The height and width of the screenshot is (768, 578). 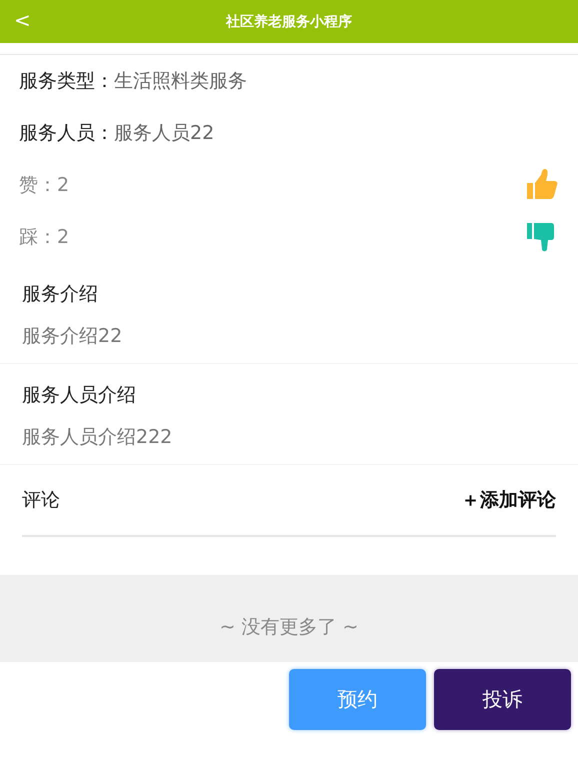 I want to click on add-comment-button: ＋添加评论, so click(x=508, y=500).